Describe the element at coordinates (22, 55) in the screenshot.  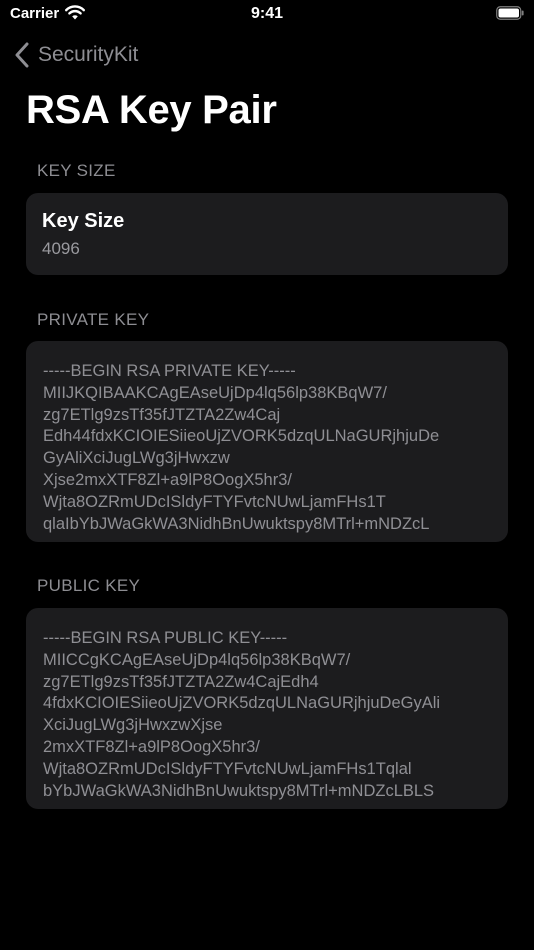
I see `chevron-left-icon` at that location.